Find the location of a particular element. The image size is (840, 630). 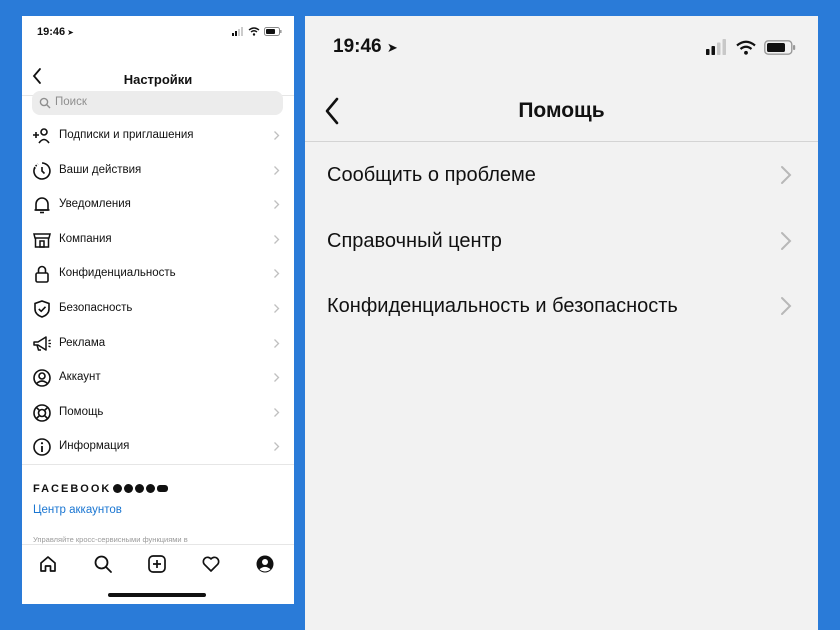

messenger-icon is located at coordinates (128, 488).